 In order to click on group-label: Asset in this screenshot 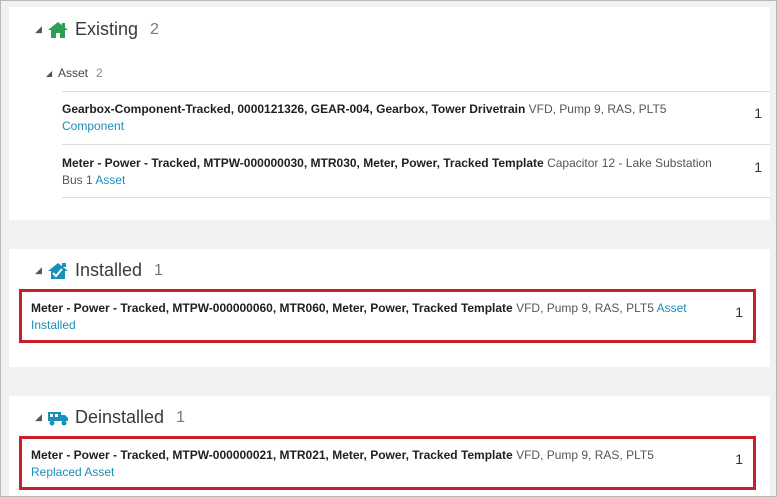, I will do `click(73, 73)`.